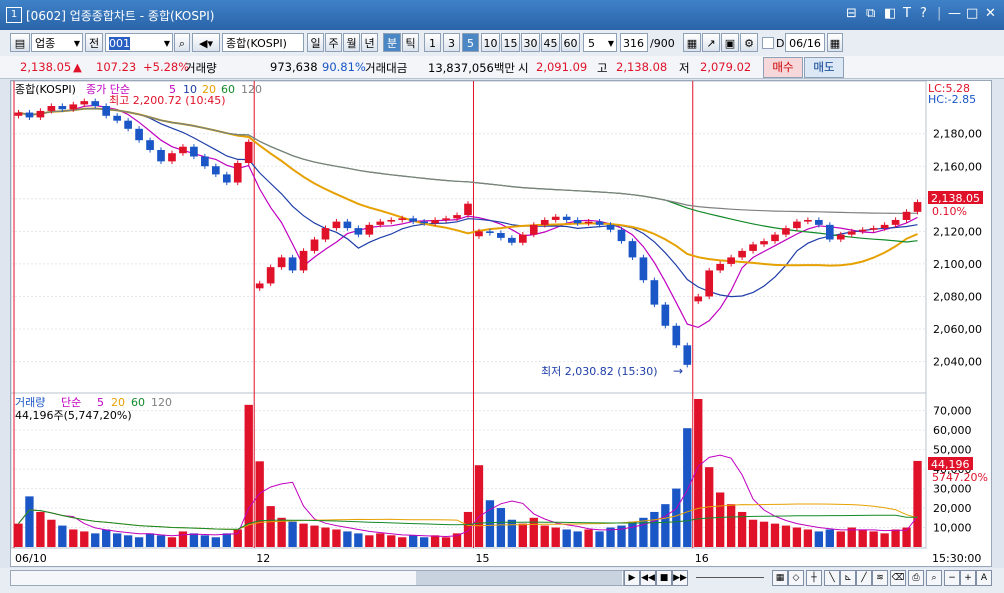 The image size is (1004, 593). Describe the element at coordinates (898, 578) in the screenshot. I see `eraser-icon: ⌫` at that location.